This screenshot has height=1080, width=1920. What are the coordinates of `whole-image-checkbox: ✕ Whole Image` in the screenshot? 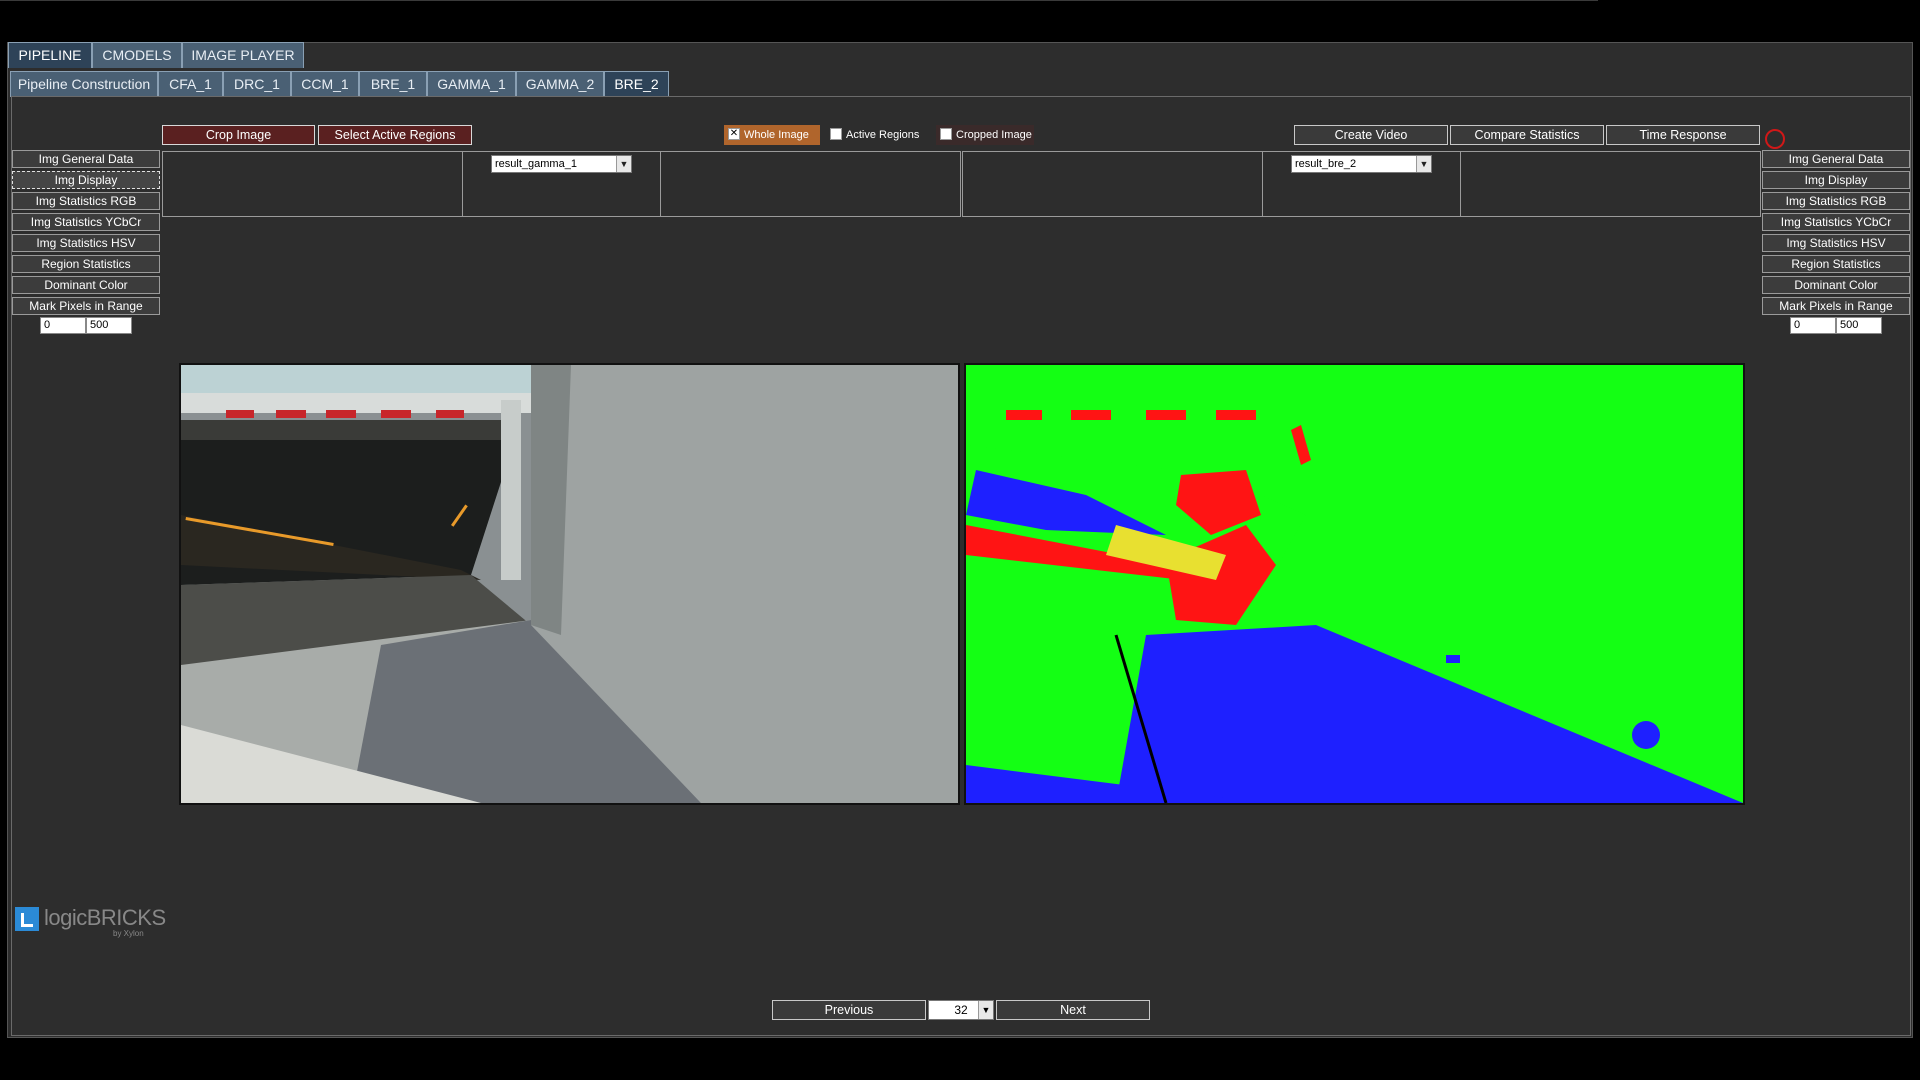 It's located at (772, 135).